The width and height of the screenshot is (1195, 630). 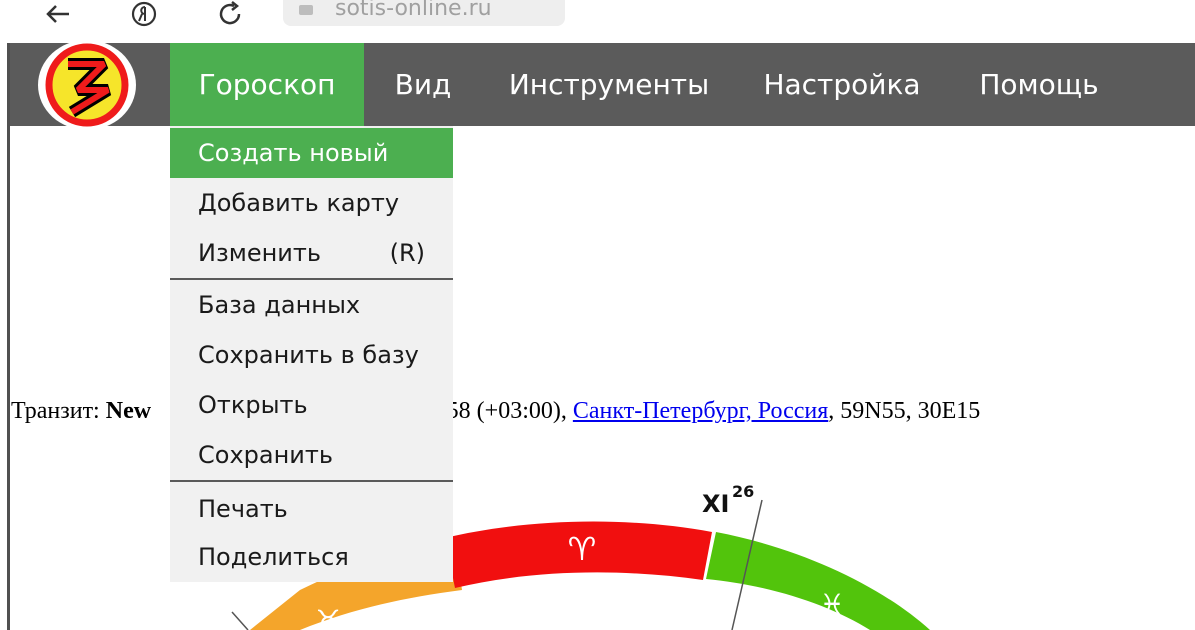 I want to click on sign-segment-aries, so click(x=578, y=554).